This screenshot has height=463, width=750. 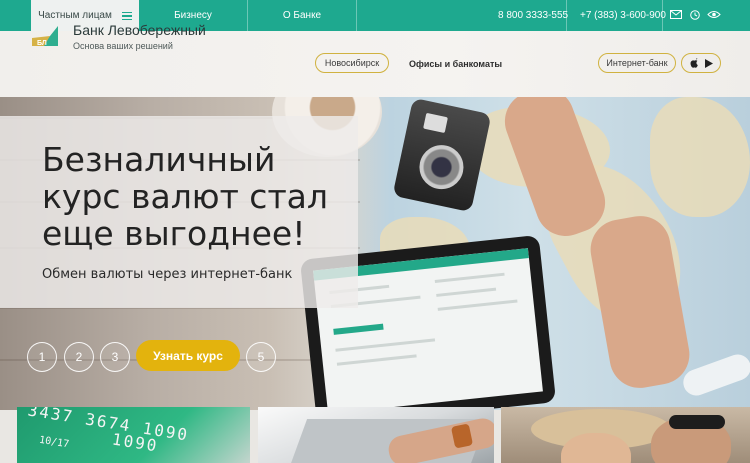 I want to click on phone-local-text: +7 (383) 3-600-900, so click(x=623, y=15).